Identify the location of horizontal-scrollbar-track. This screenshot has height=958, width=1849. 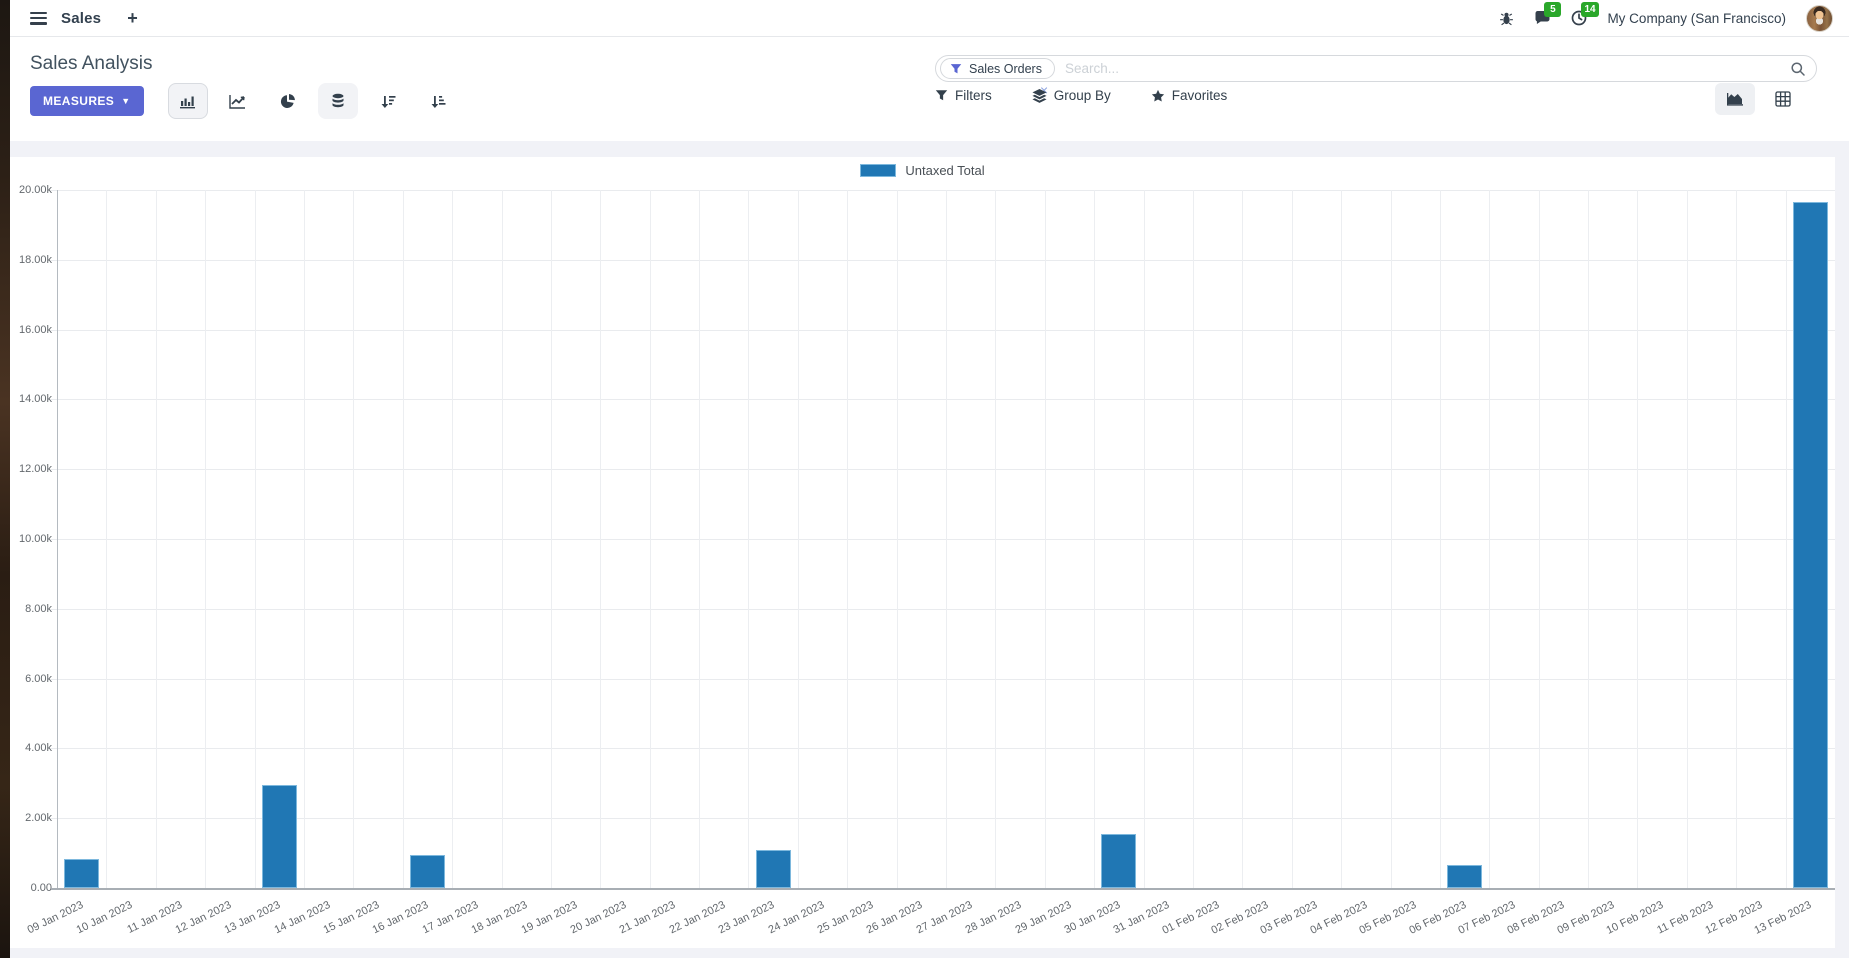
(929, 953).